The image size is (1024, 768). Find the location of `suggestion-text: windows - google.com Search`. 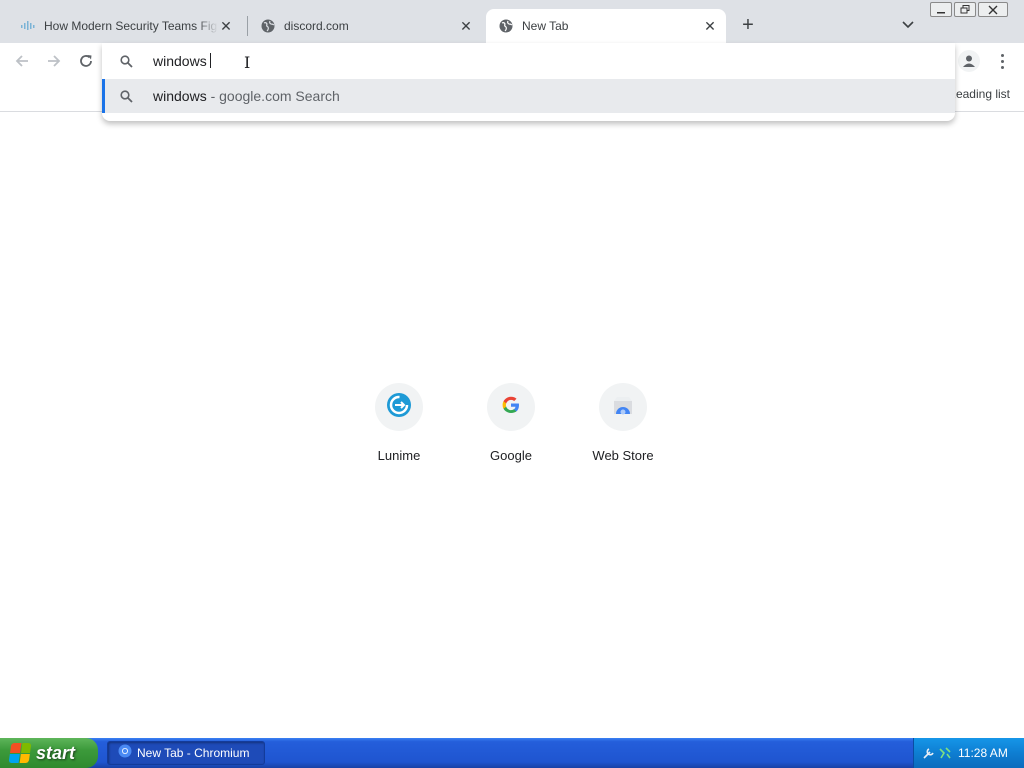

suggestion-text: windows - google.com Search is located at coordinates (246, 96).